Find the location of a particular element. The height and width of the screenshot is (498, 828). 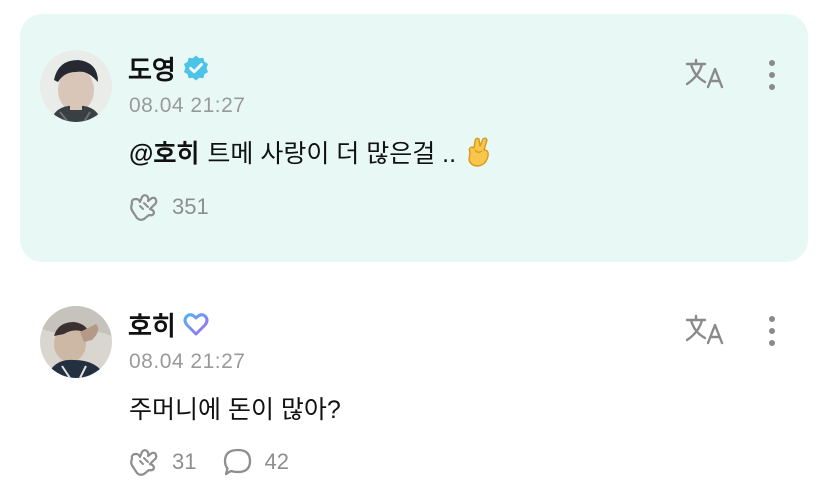

like-button: 351 is located at coordinates (168, 207).